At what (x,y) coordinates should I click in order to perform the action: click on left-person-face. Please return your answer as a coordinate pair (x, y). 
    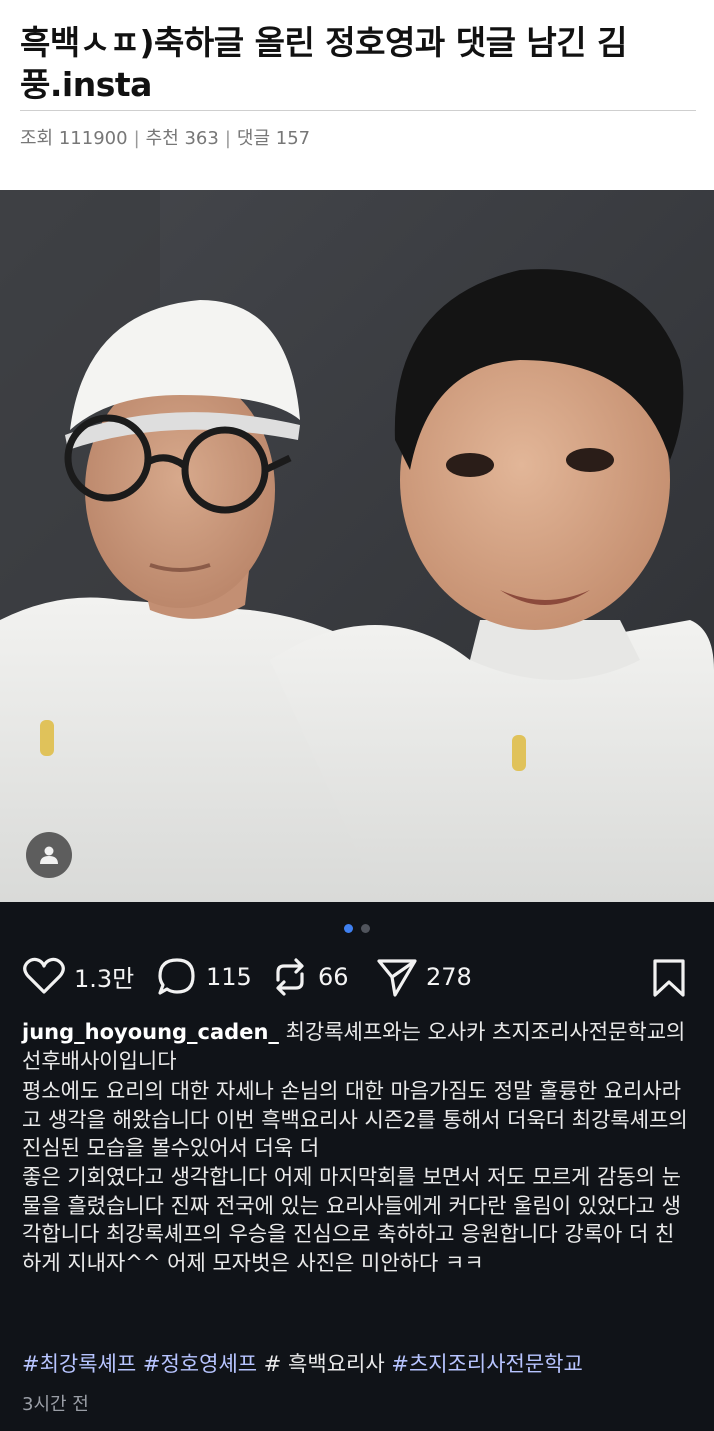
    Looking at the image, I should click on (180, 490).